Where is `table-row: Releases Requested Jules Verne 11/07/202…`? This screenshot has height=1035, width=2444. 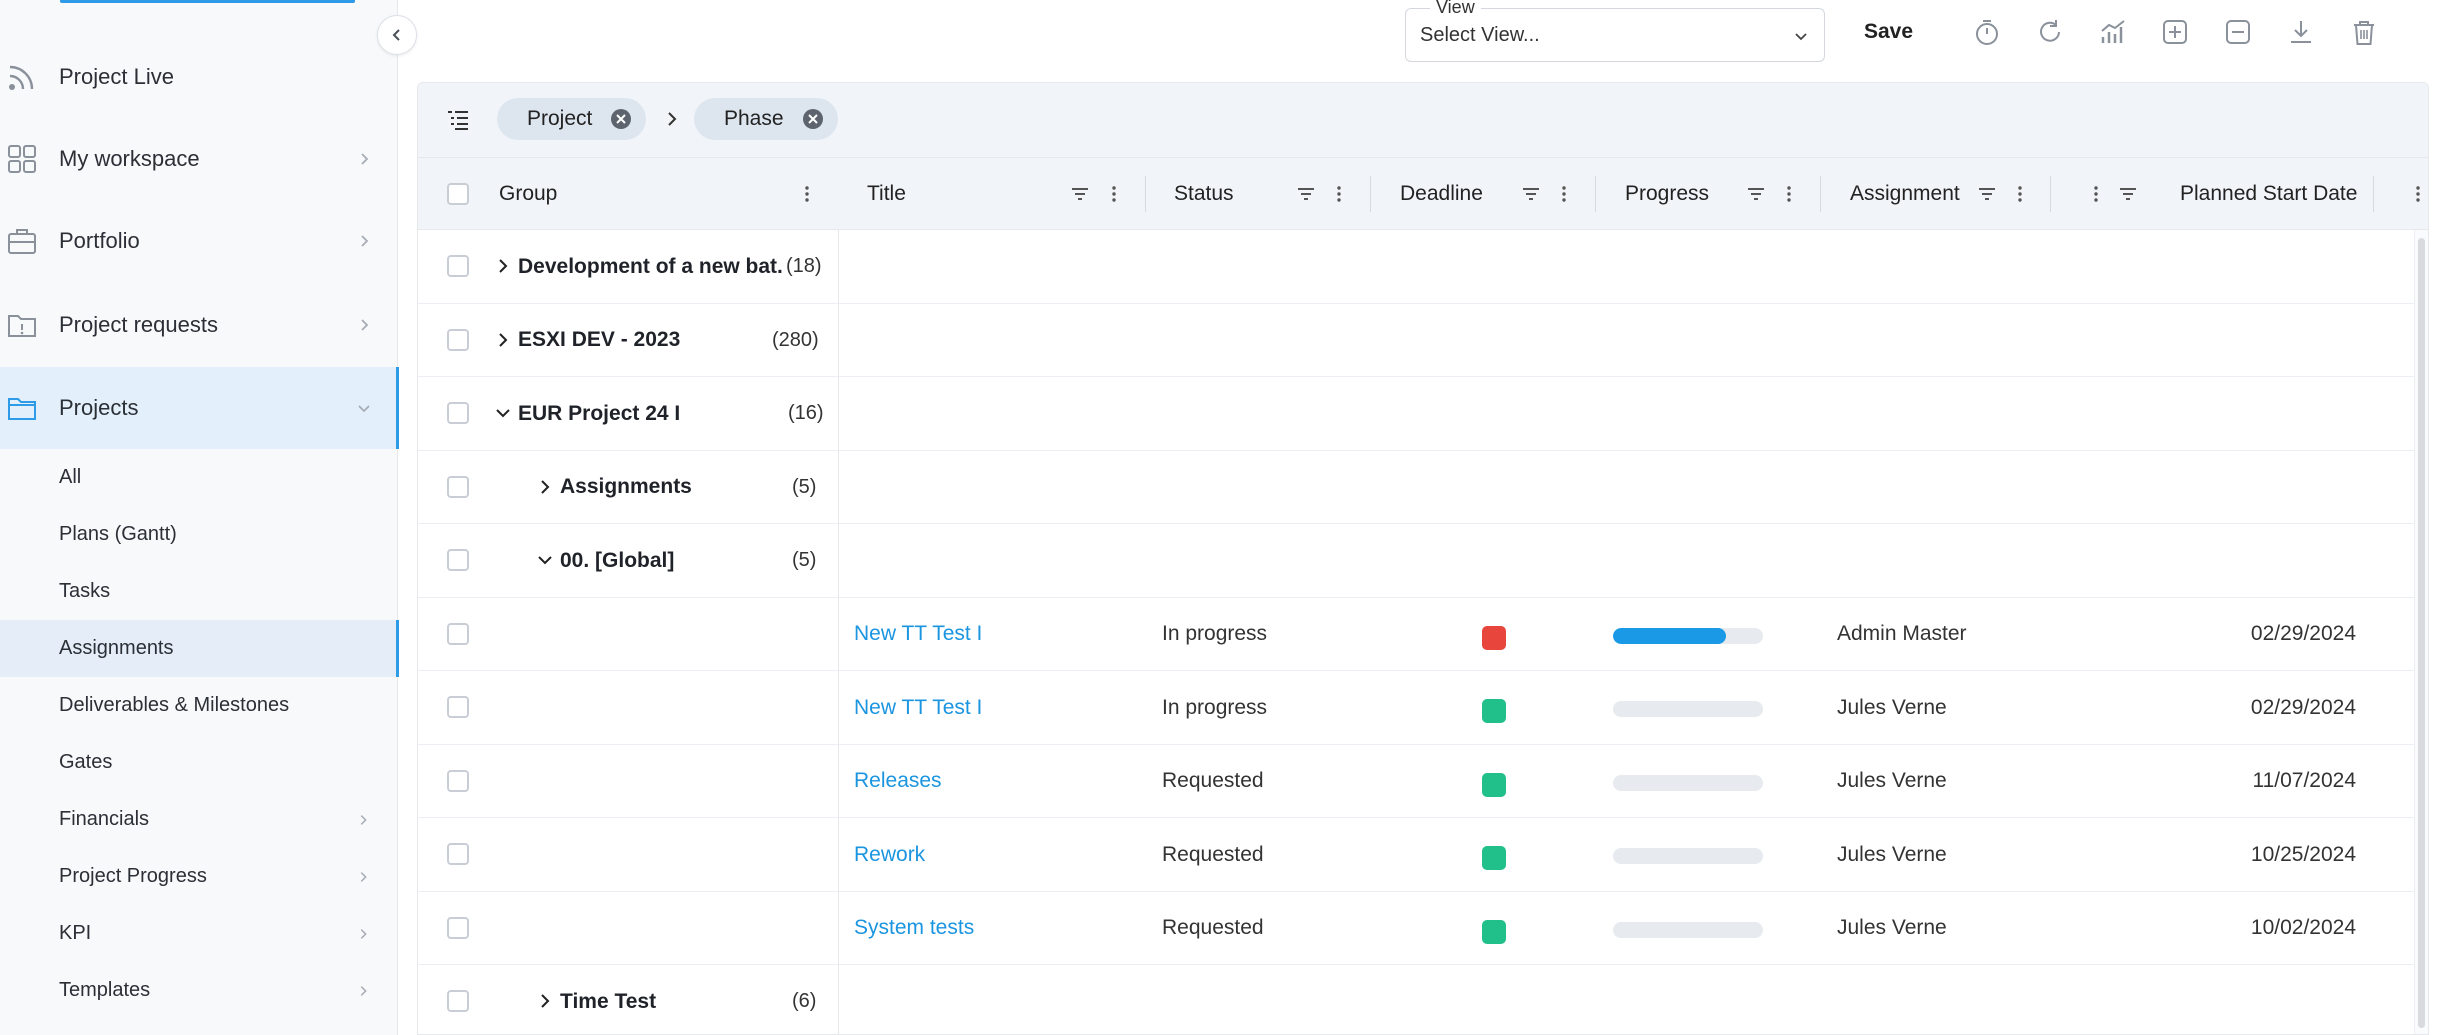 table-row: Releases Requested Jules Verne 11/07/202… is located at coordinates (1423, 781).